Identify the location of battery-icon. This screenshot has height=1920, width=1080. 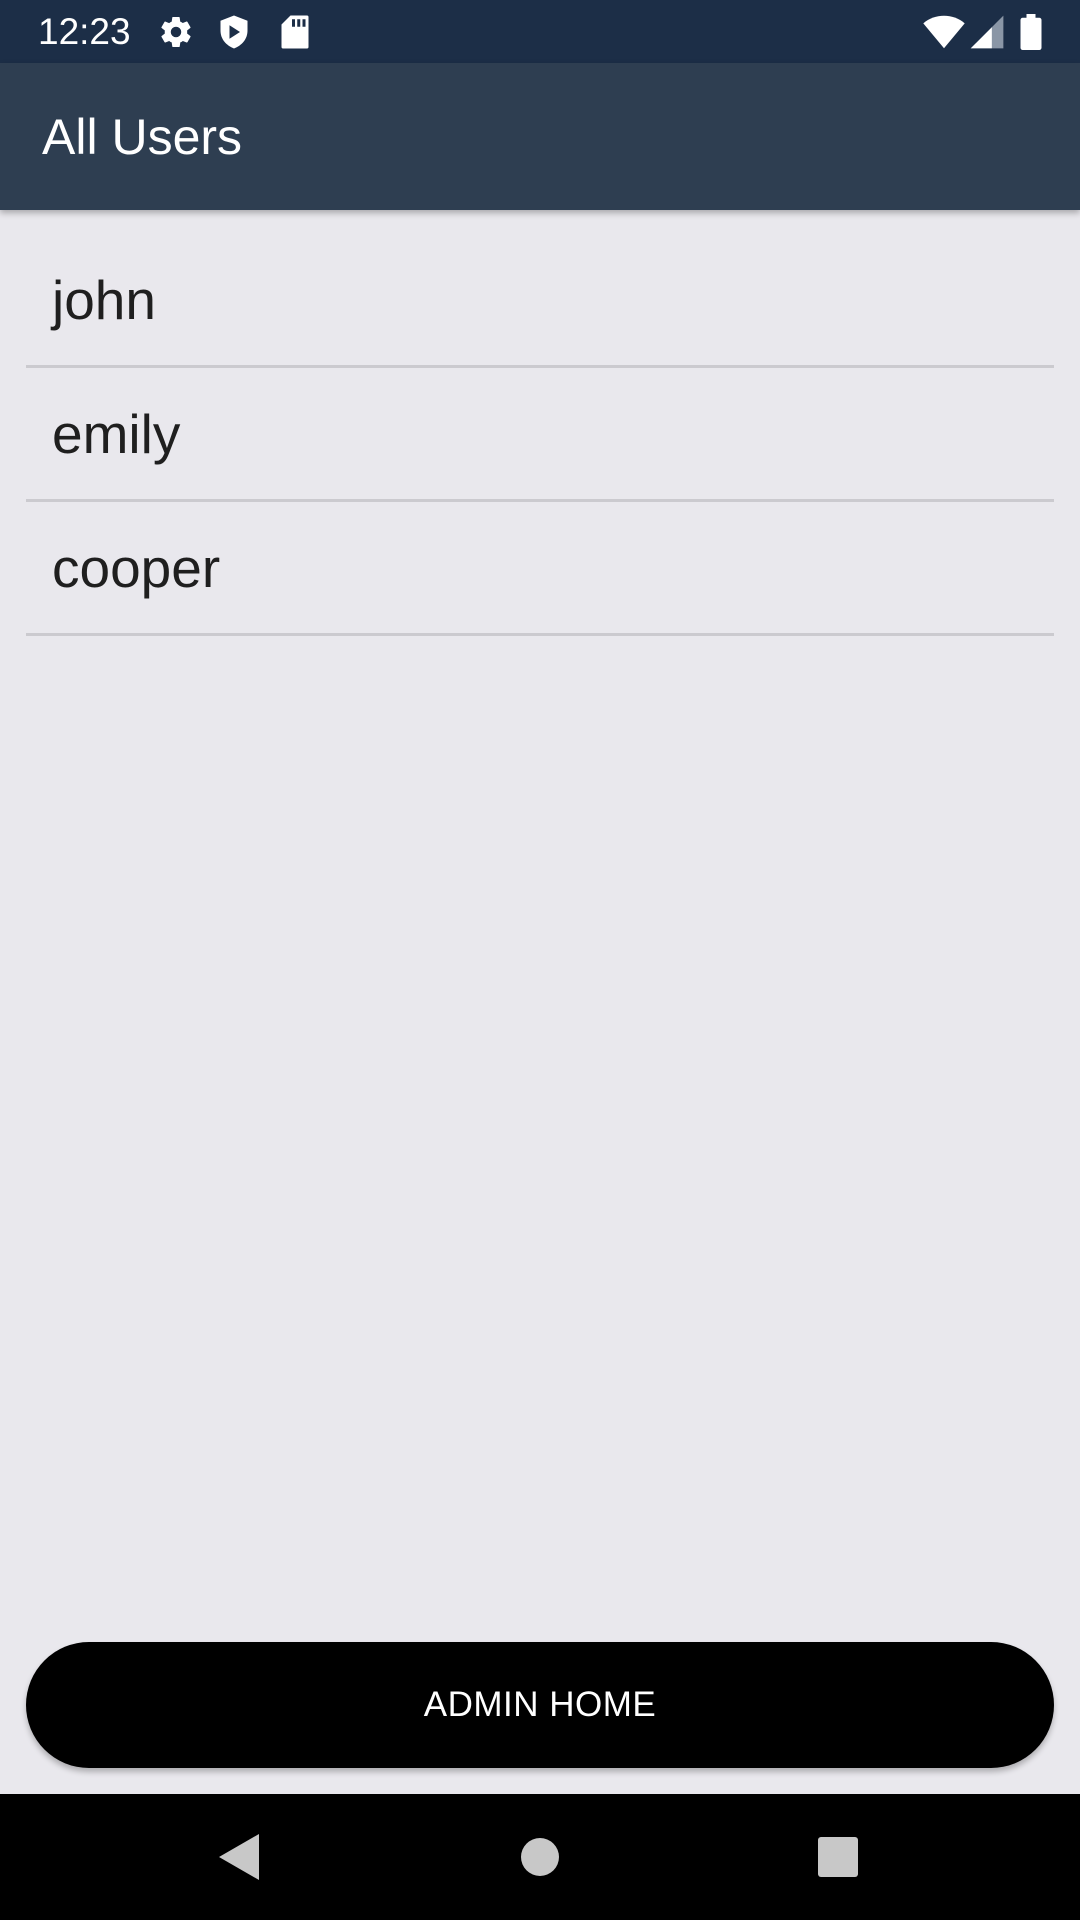
(1031, 32).